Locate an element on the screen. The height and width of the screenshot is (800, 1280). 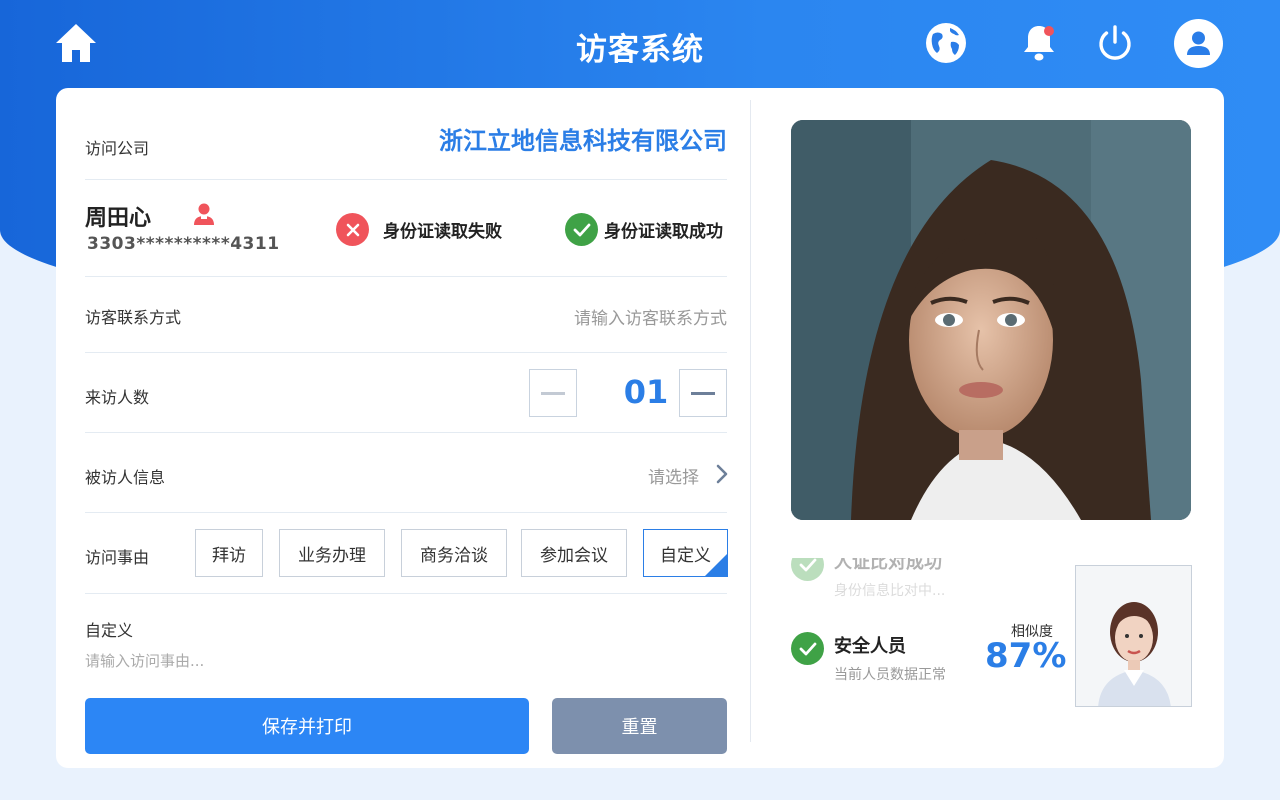
face-match-title: 人证比对成功 is located at coordinates (888, 565).